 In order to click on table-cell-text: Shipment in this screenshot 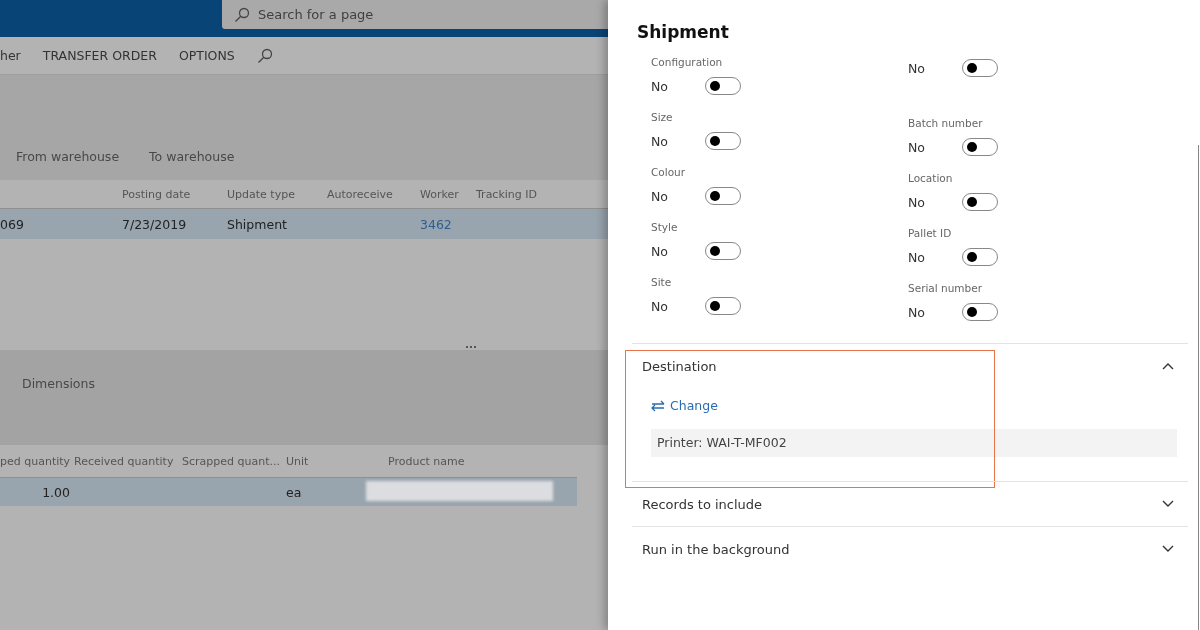, I will do `click(257, 224)`.